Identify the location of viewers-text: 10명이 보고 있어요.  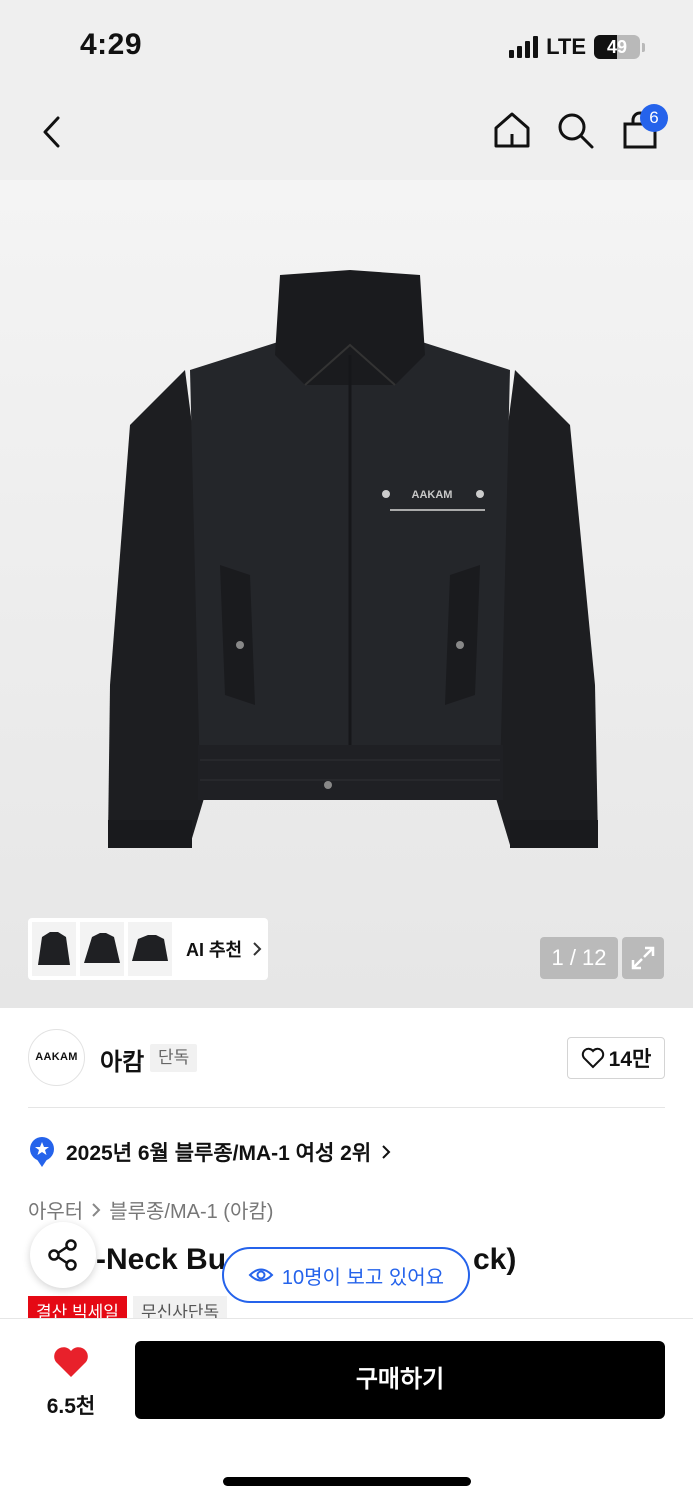
(363, 1277).